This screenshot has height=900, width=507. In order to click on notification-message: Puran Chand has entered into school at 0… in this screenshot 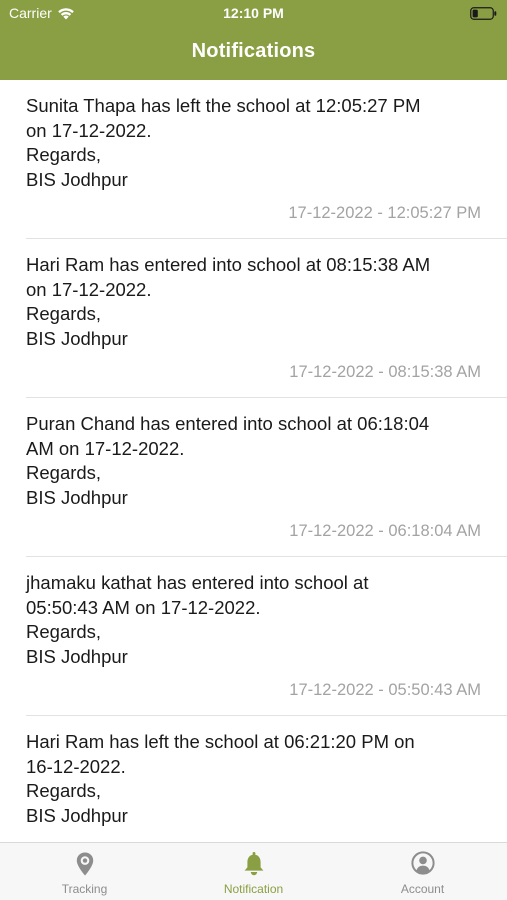, I will do `click(253, 461)`.